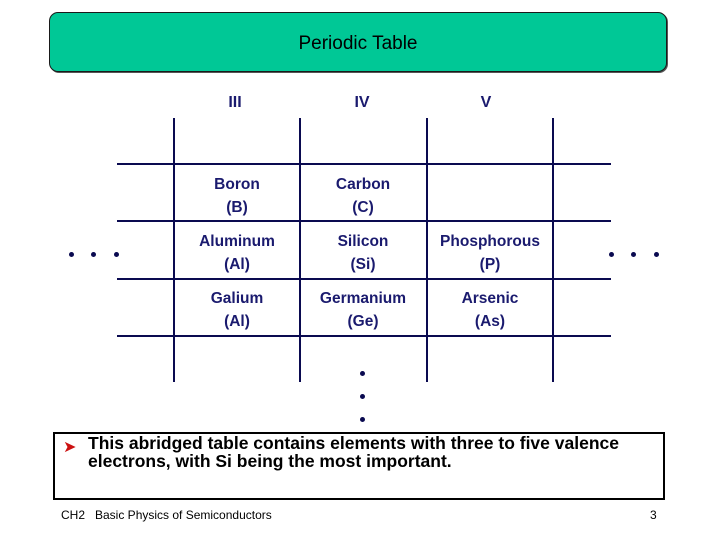 Image resolution: width=720 pixels, height=540 pixels. I want to click on slide-title: Periodic Table, so click(358, 43).